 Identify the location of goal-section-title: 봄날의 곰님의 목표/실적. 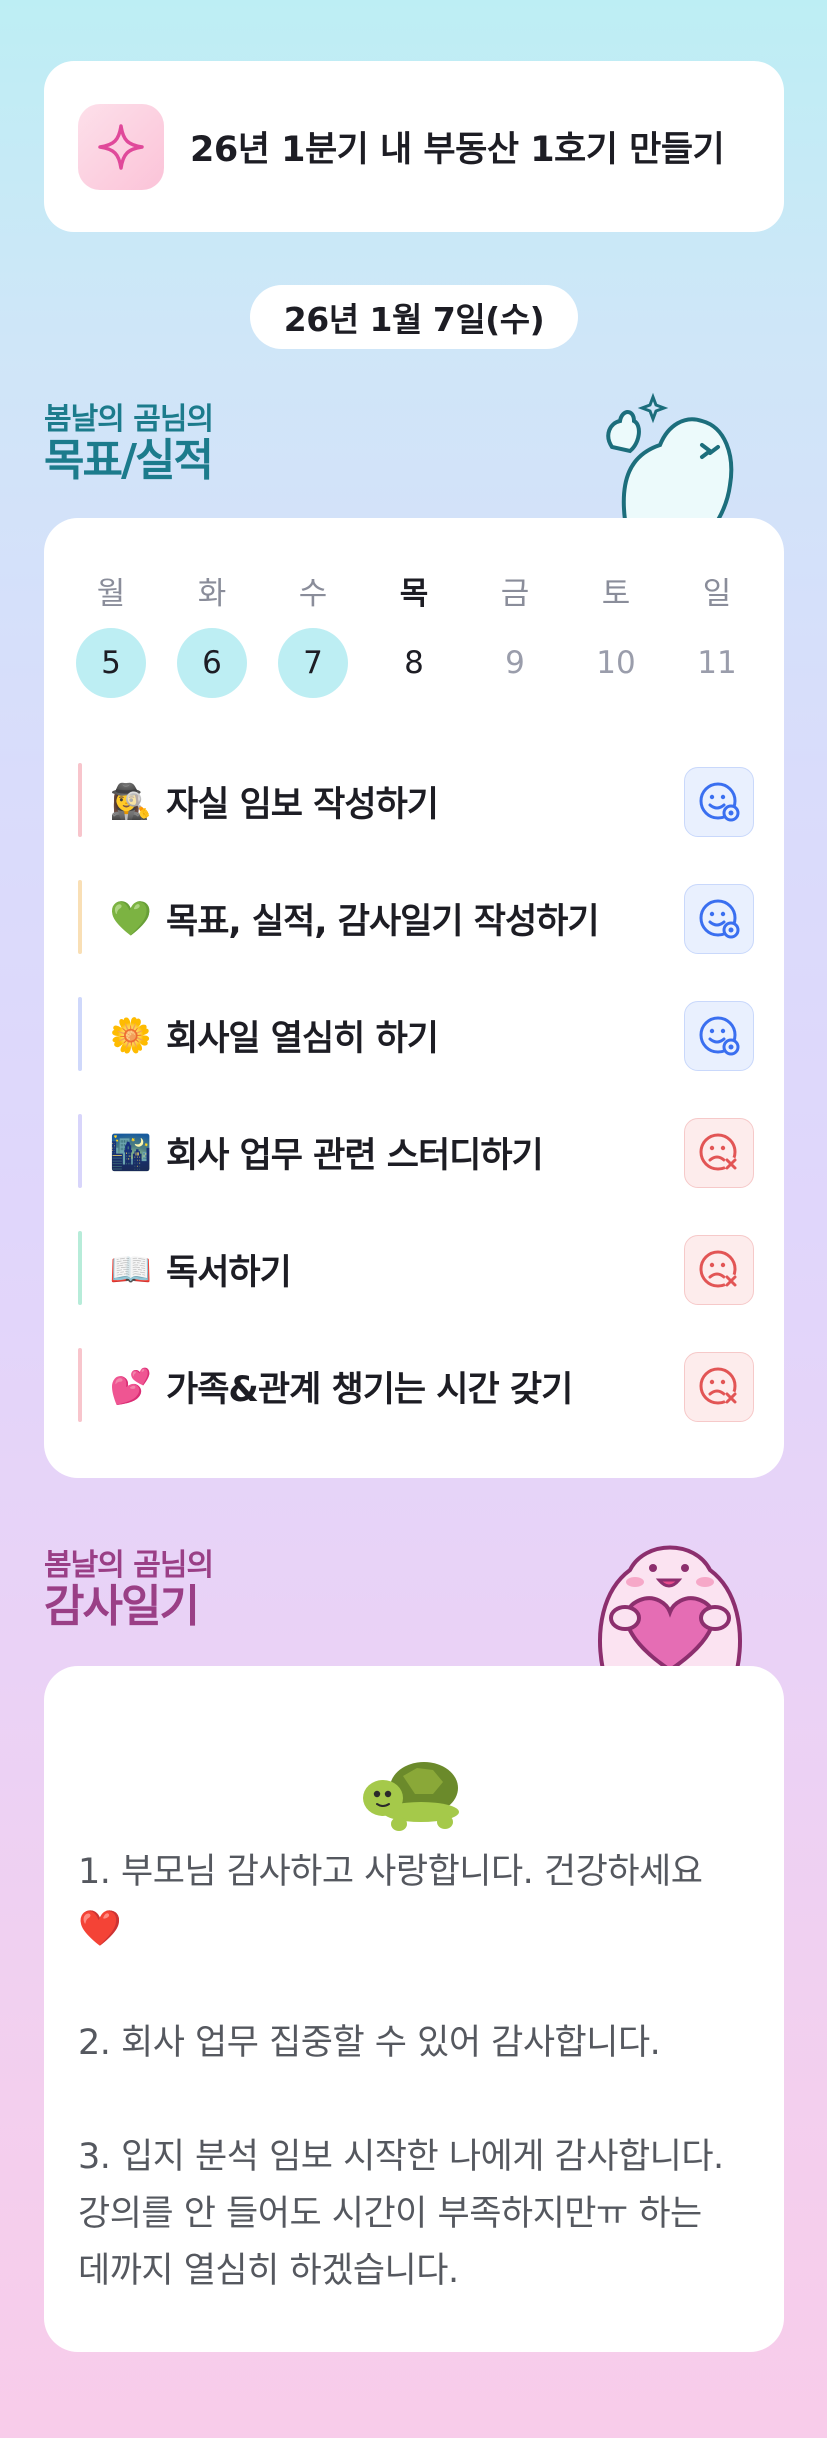
(129, 440).